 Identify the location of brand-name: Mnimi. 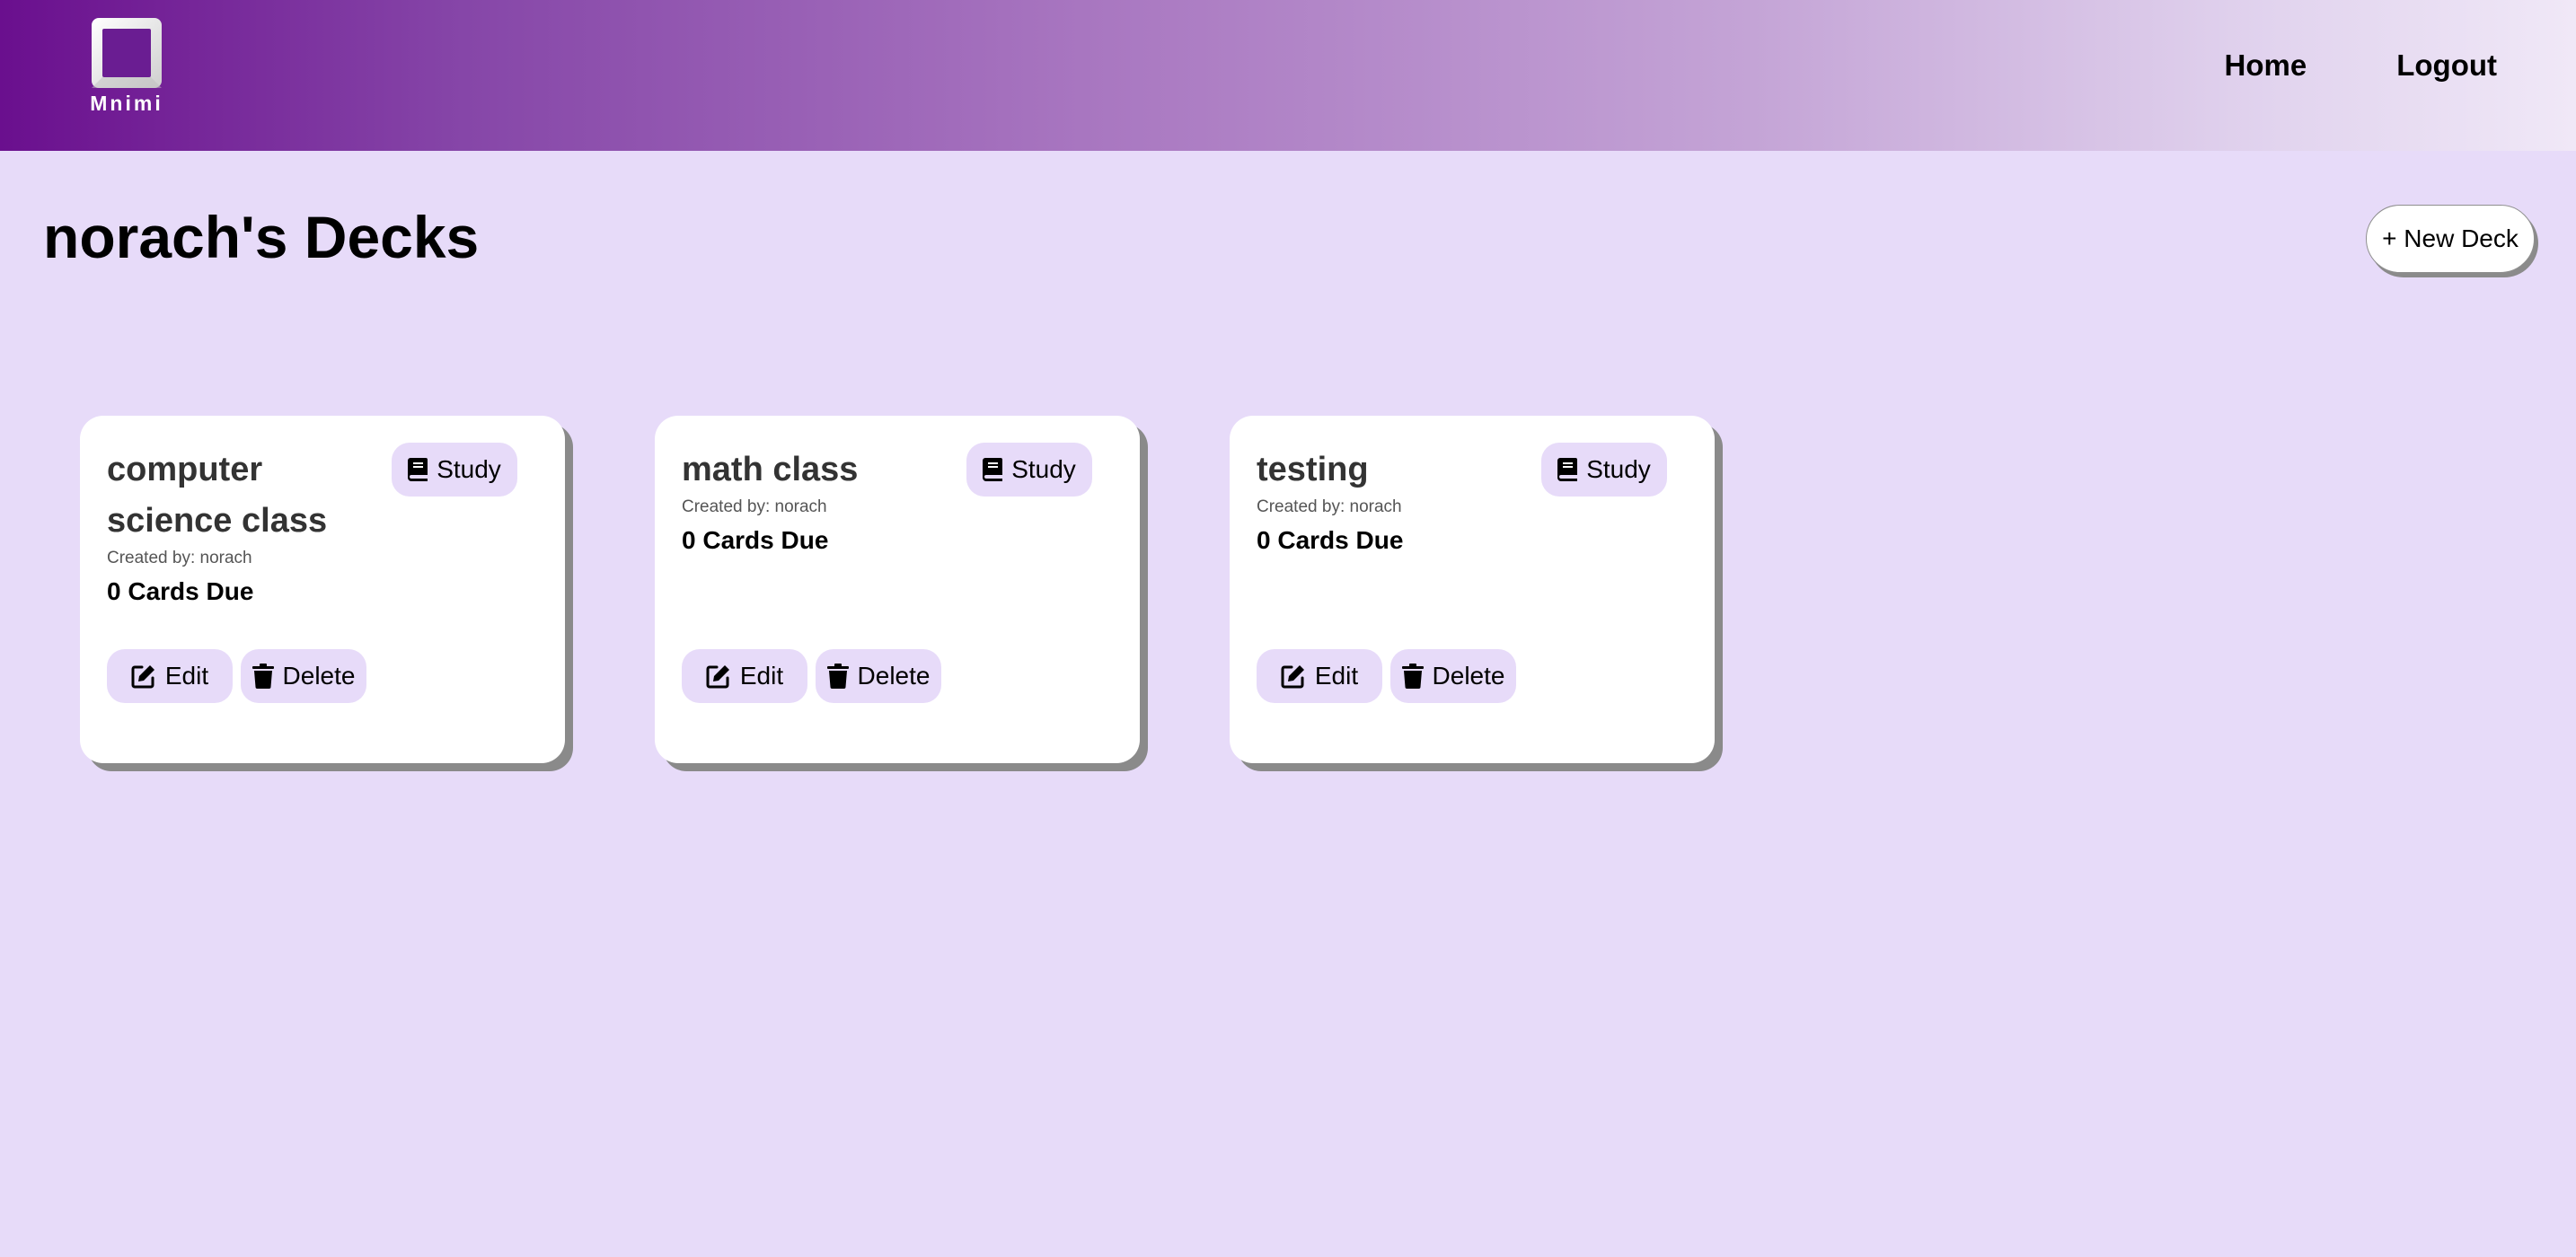
(127, 104).